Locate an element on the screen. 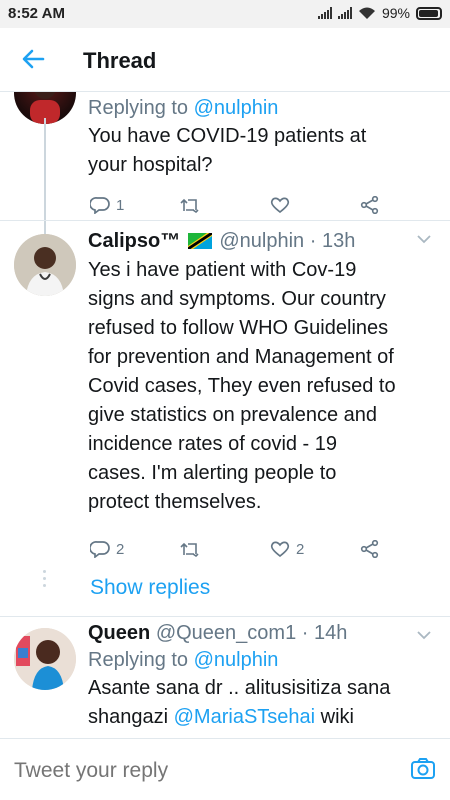  signal-icon is located at coordinates (324, 13).